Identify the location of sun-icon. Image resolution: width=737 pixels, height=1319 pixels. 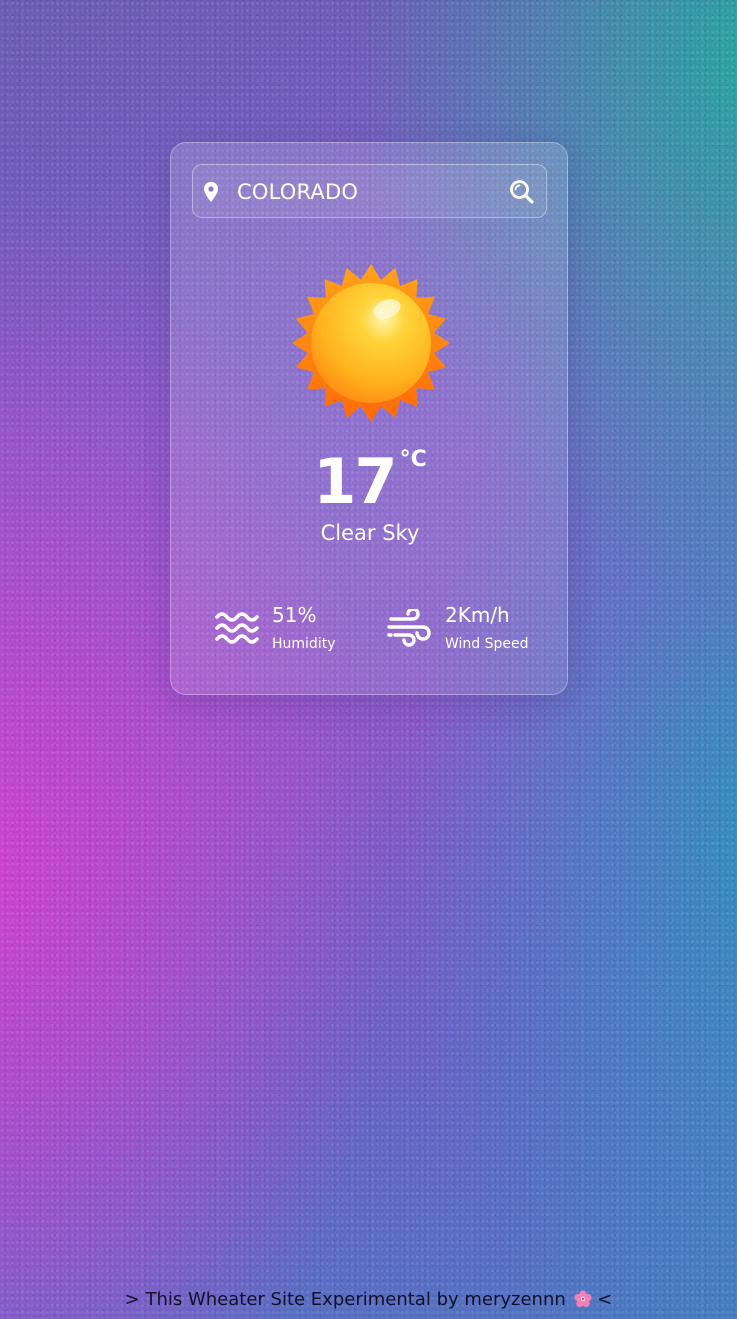
(371, 343).